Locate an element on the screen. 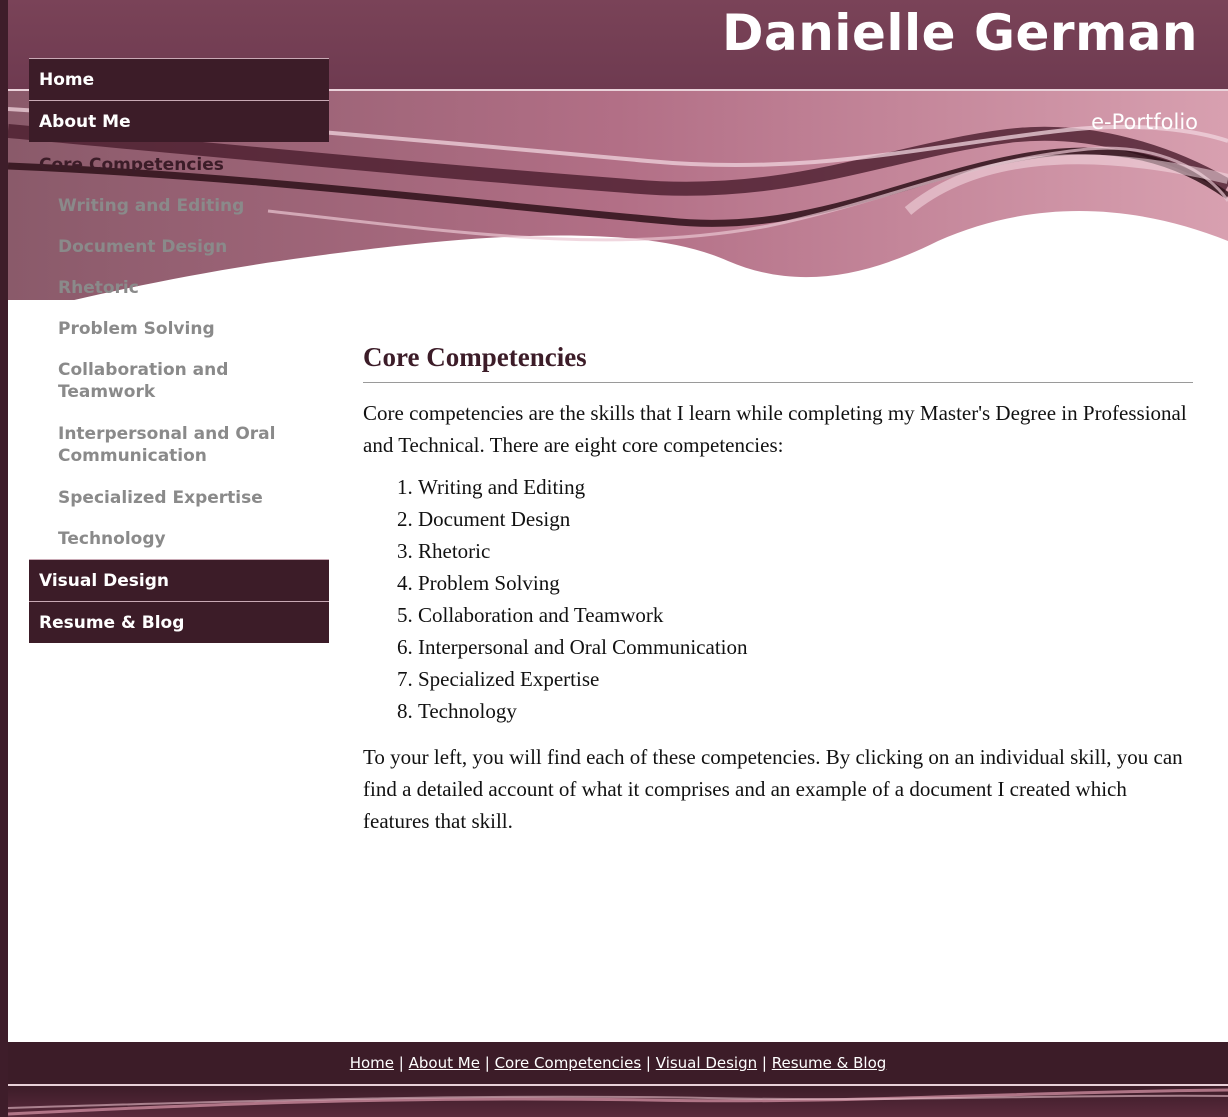  nav-specialized-expertise: Specialized Expertise is located at coordinates (179, 497).